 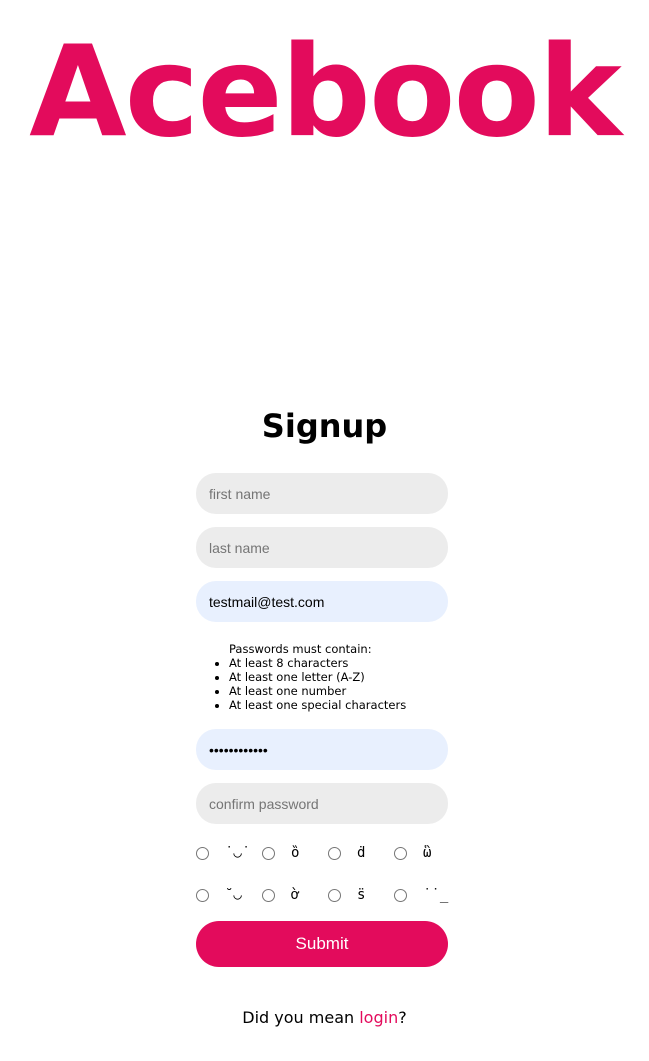 I want to click on avatar-face: ờ, so click(x=295, y=895).